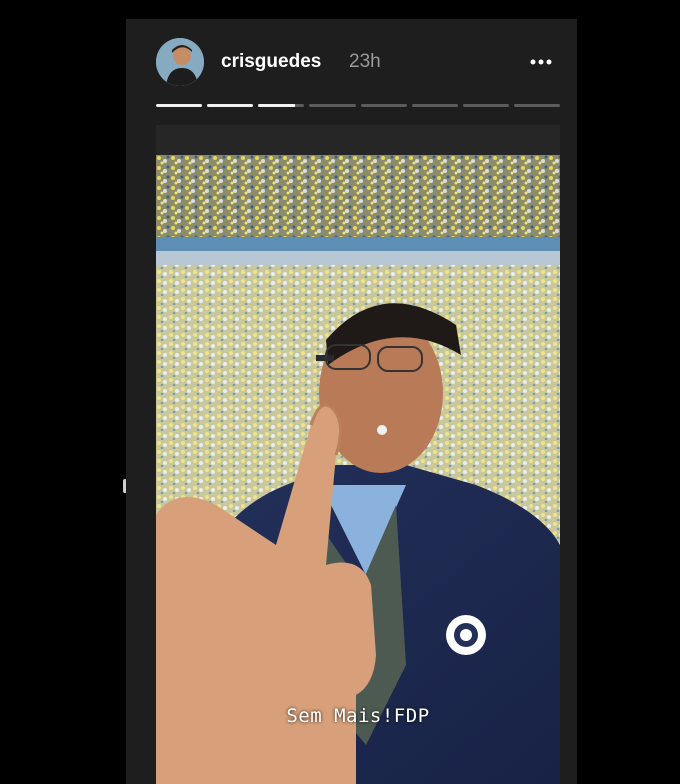  I want to click on timestamp: 23h, so click(365, 61).